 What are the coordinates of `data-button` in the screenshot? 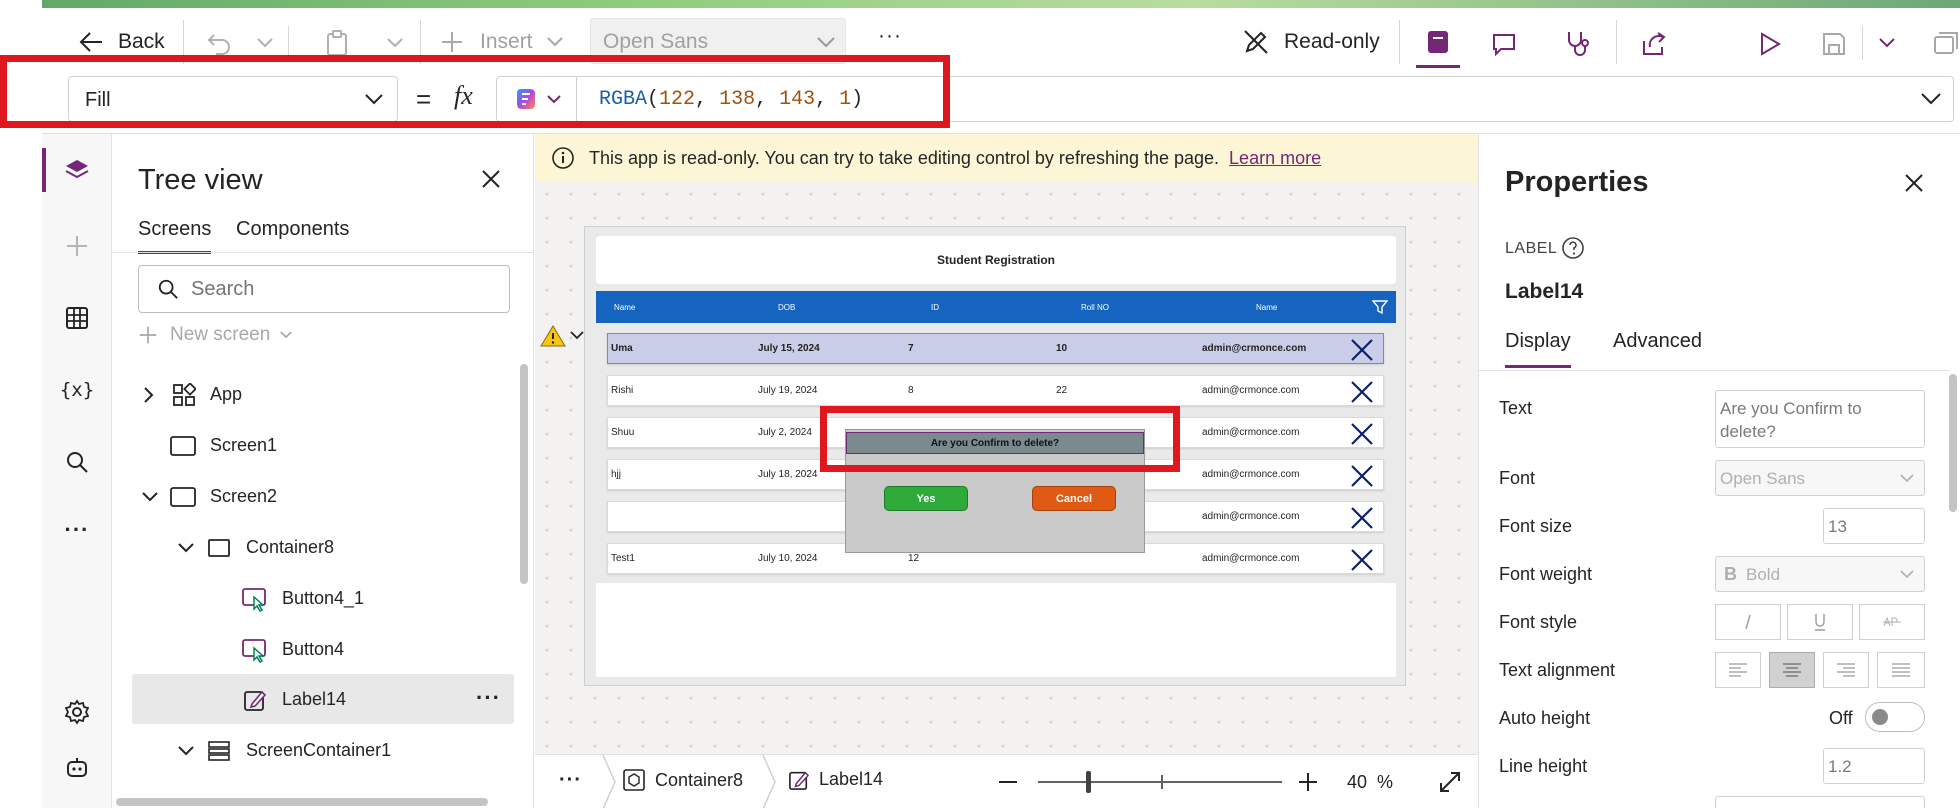 It's located at (77, 318).